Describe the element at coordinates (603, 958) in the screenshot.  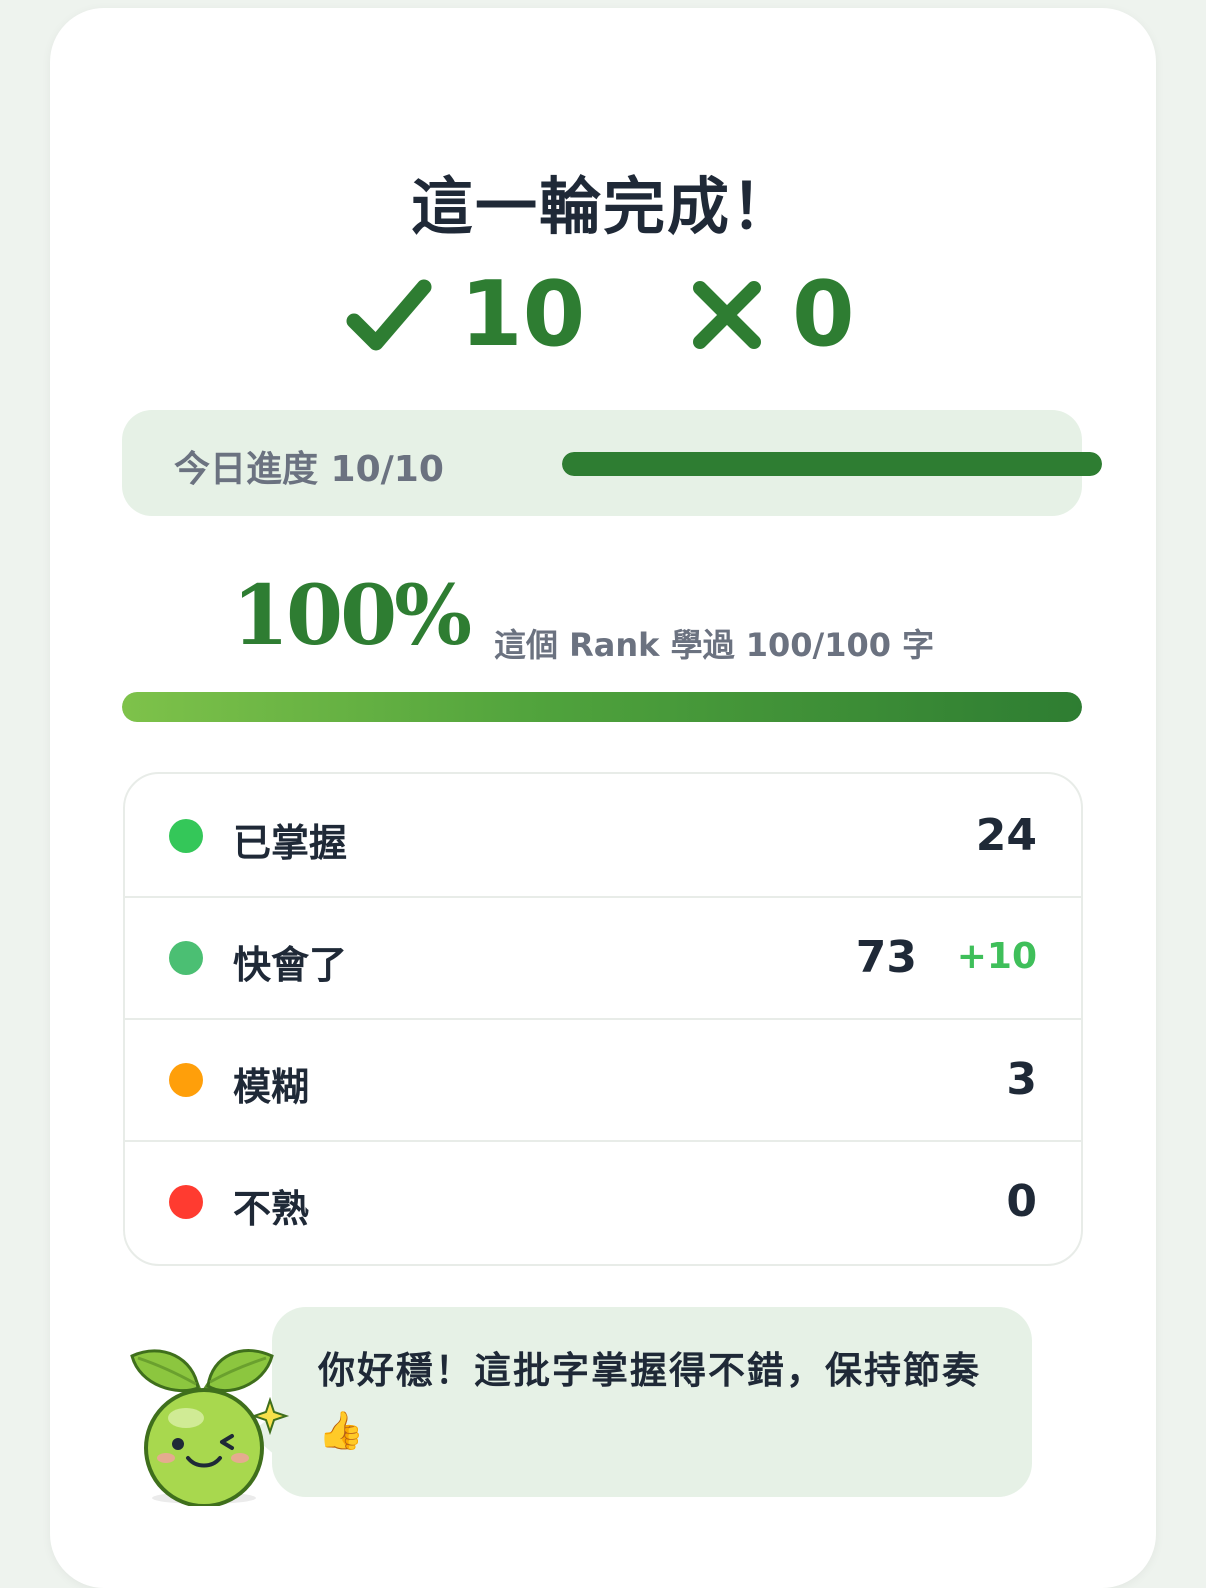
I see `stat-row-almost: 快會了 73 +10` at that location.